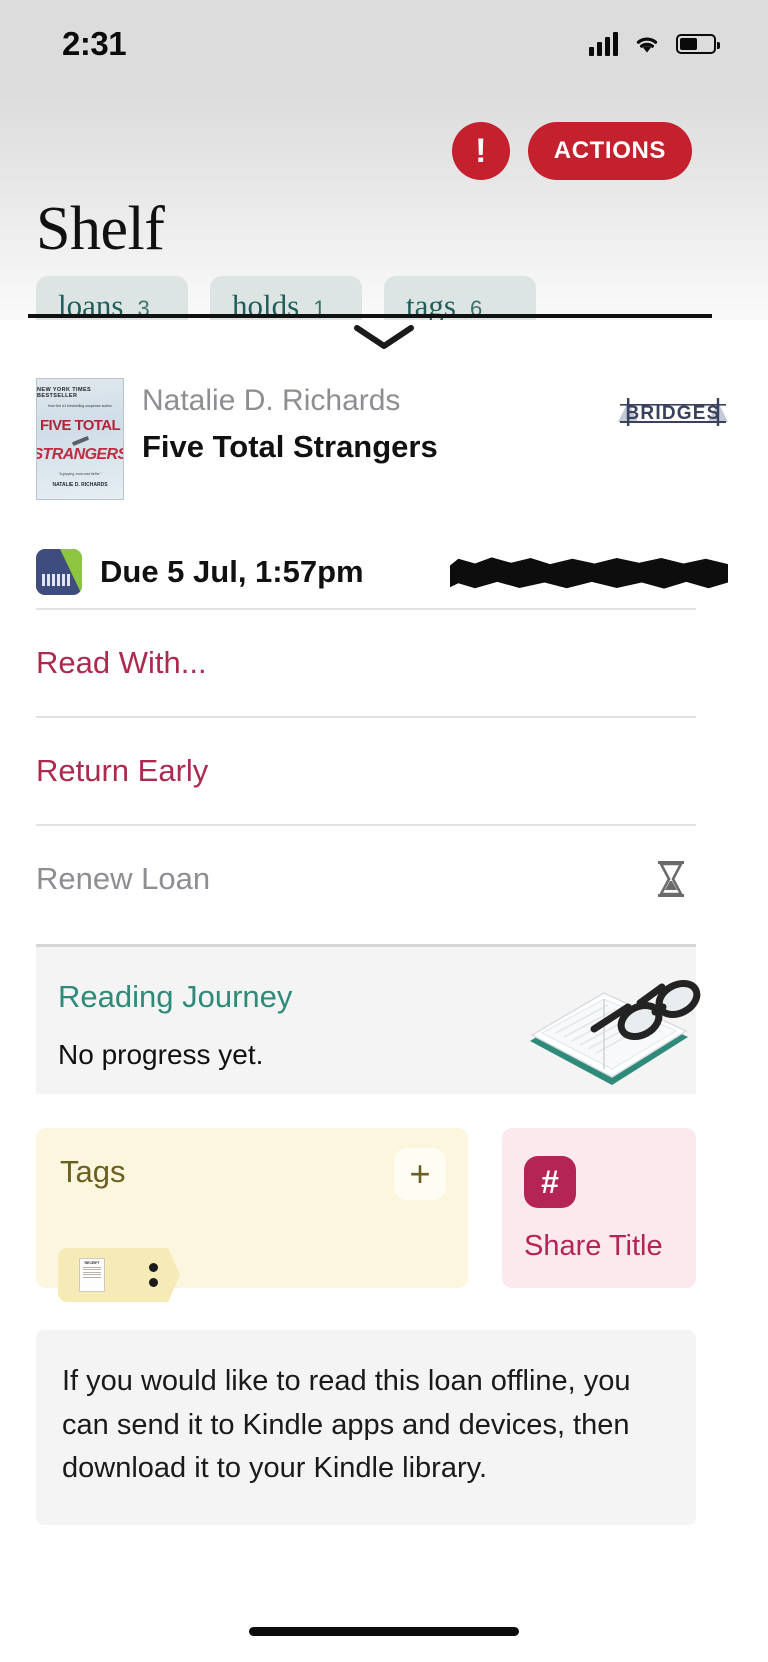 The height and width of the screenshot is (1662, 768). I want to click on reading-journey-card: Reading Journey No progress yet., so click(368, 1019).